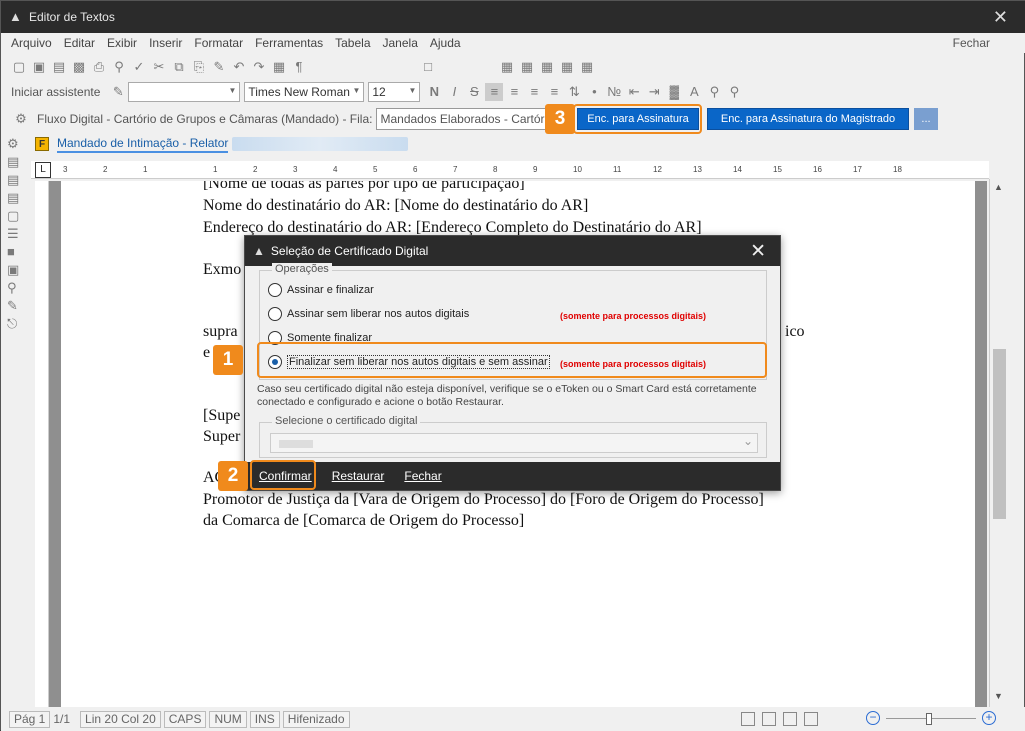 Image resolution: width=1025 pixels, height=731 pixels. I want to click on grid-icon: ▦, so click(507, 67).